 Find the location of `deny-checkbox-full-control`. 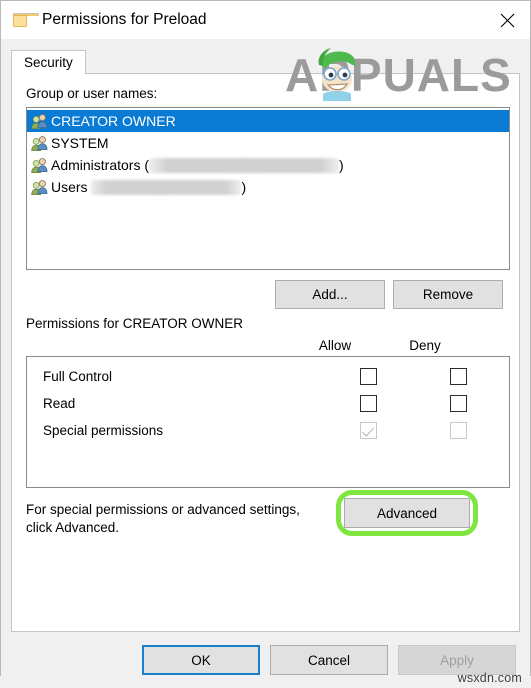

deny-checkbox-full-control is located at coordinates (458, 376).